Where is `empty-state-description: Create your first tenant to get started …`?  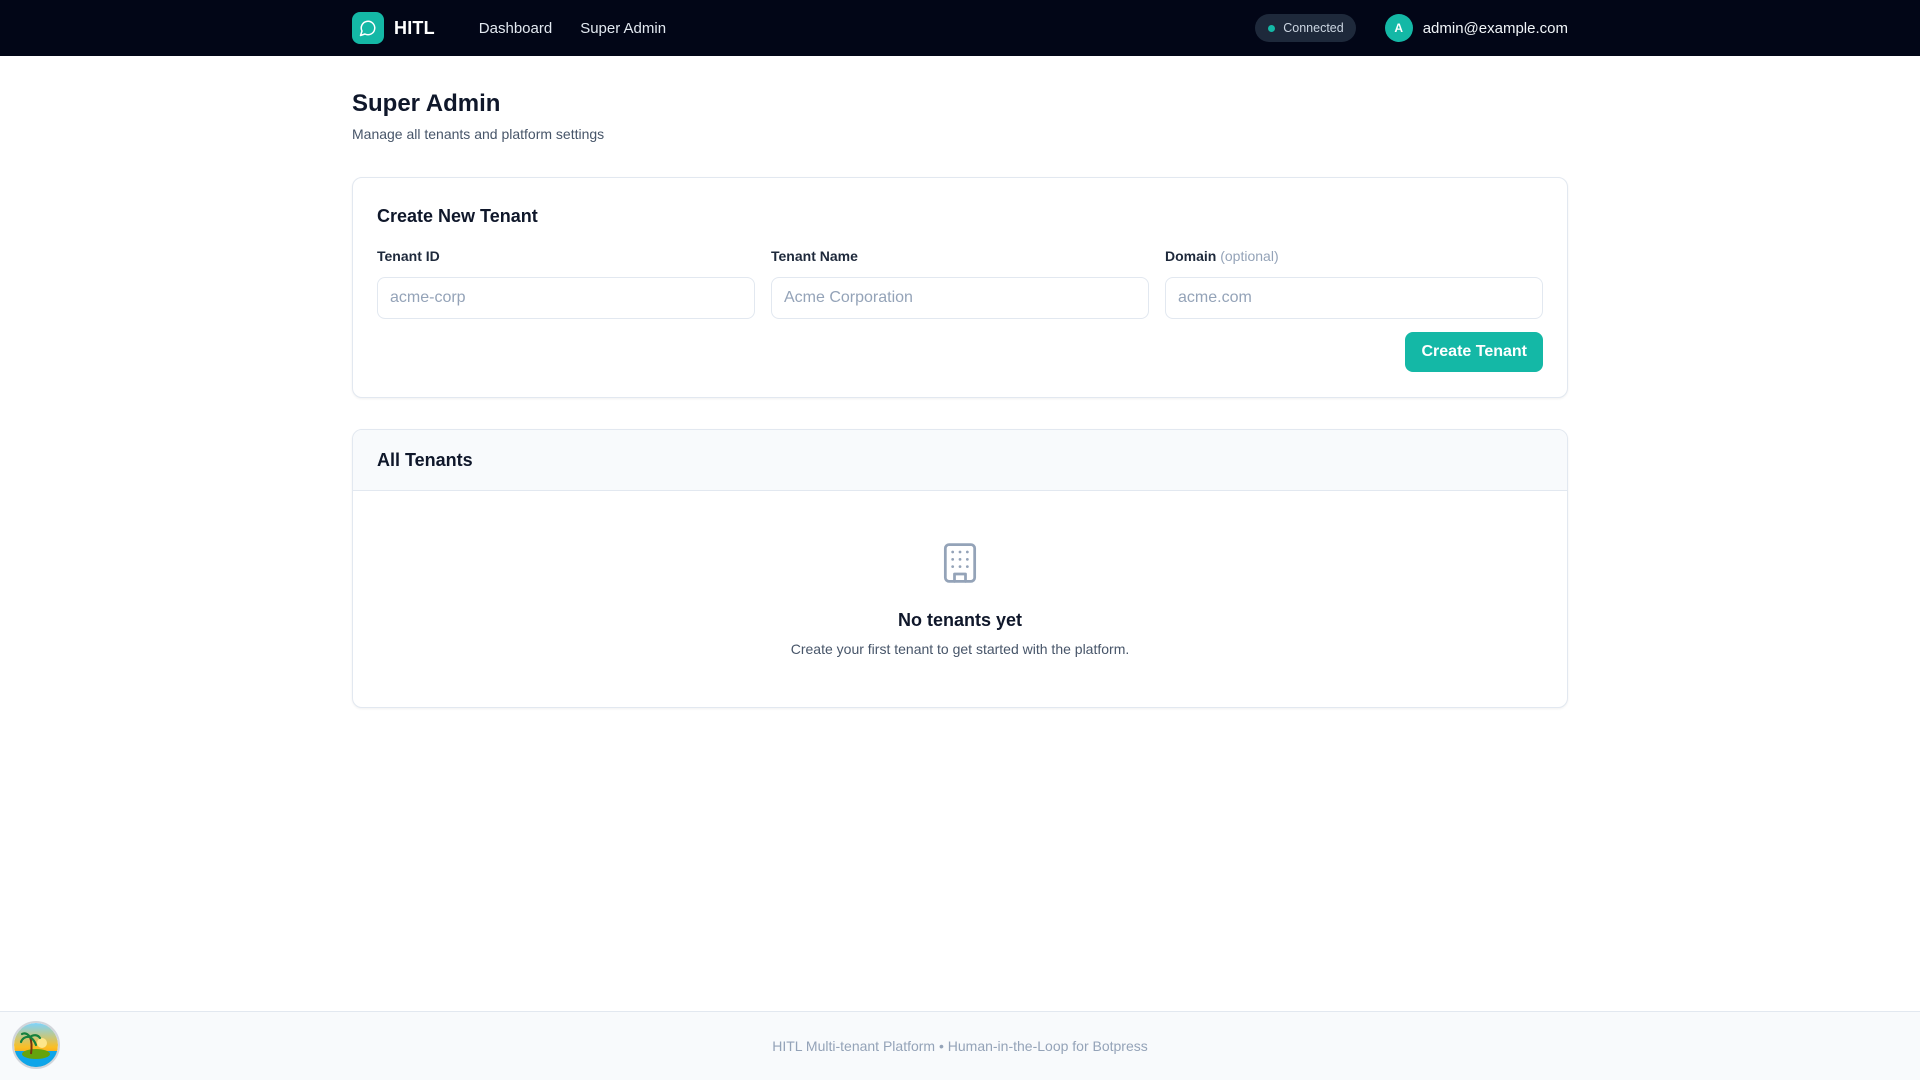 empty-state-description: Create your first tenant to get started … is located at coordinates (960, 649).